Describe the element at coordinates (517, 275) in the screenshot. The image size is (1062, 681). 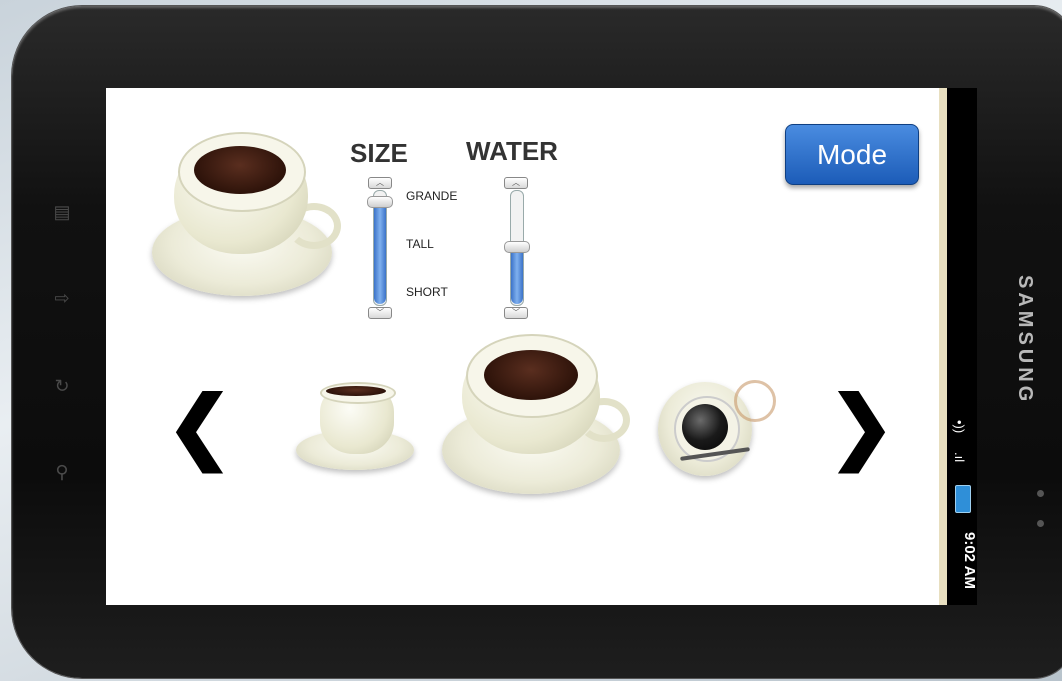
I see `water-slider-fill` at that location.